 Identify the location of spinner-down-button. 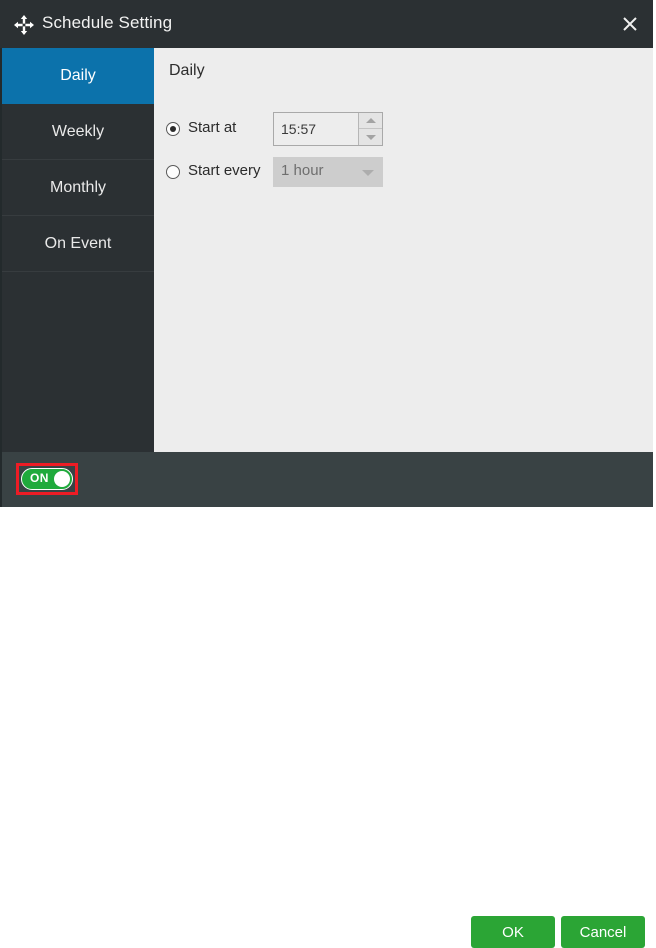
(370, 137).